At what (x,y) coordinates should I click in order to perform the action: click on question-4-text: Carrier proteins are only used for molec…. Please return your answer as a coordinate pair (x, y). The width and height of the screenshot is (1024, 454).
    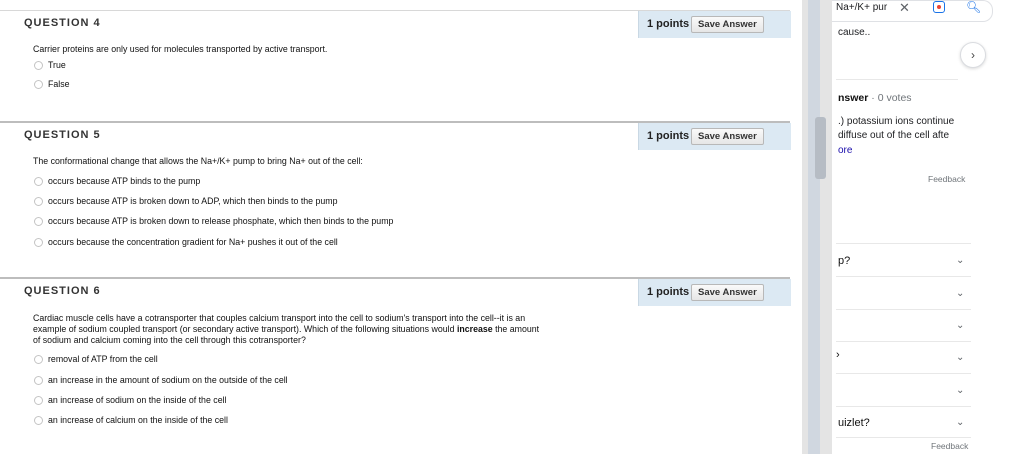
    Looking at the image, I should click on (180, 49).